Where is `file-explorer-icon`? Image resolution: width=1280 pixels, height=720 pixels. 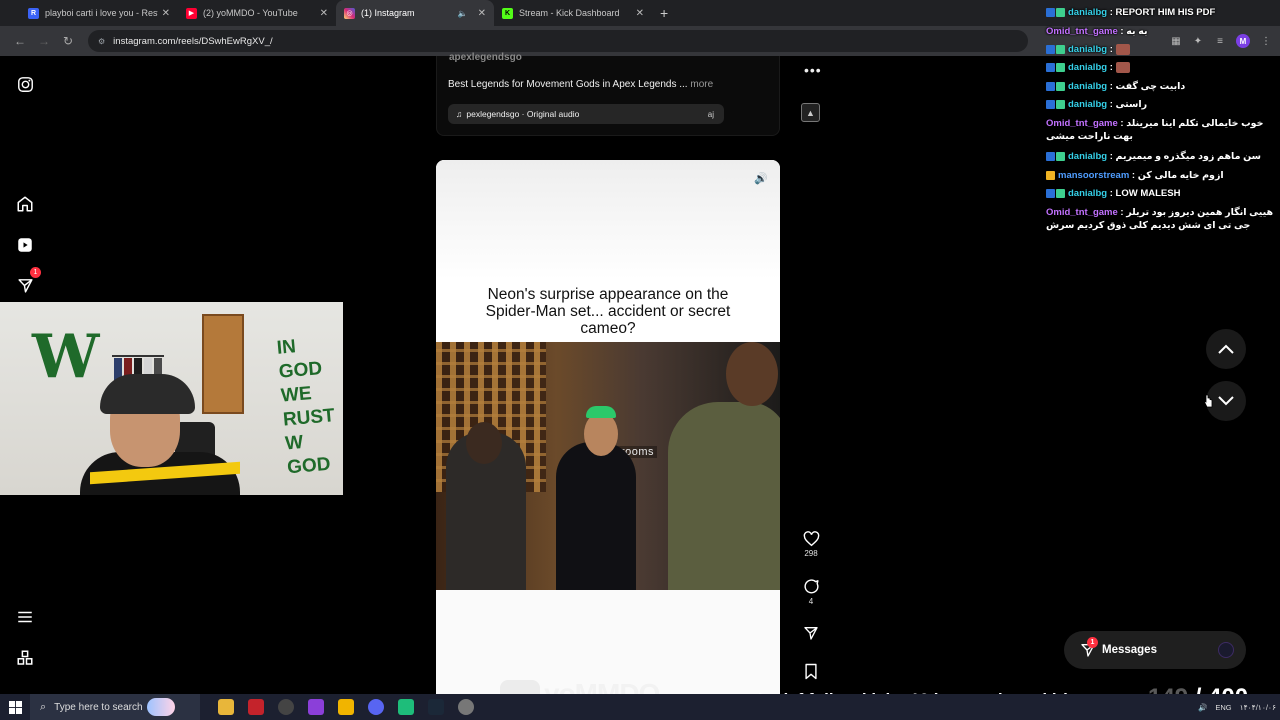
file-explorer-icon is located at coordinates (226, 707).